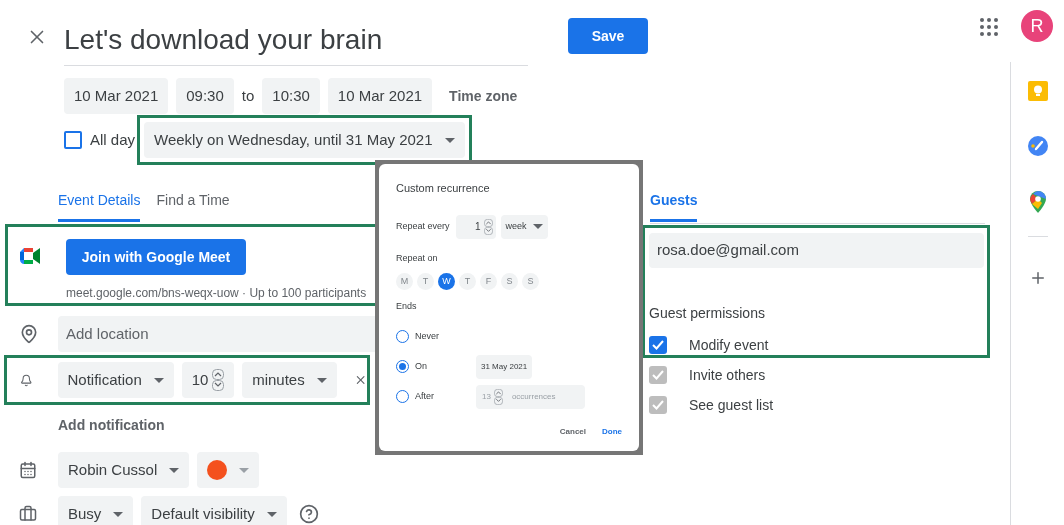 This screenshot has width=1064, height=525. I want to click on end-date-field: 31 May 2021, so click(504, 366).